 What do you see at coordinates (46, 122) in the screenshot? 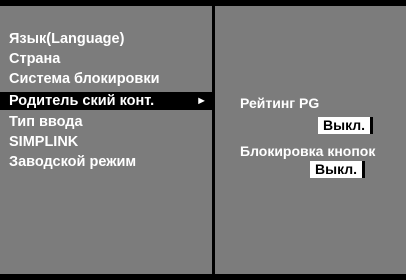
I see `menu-item-label: Тип ввода` at bounding box center [46, 122].